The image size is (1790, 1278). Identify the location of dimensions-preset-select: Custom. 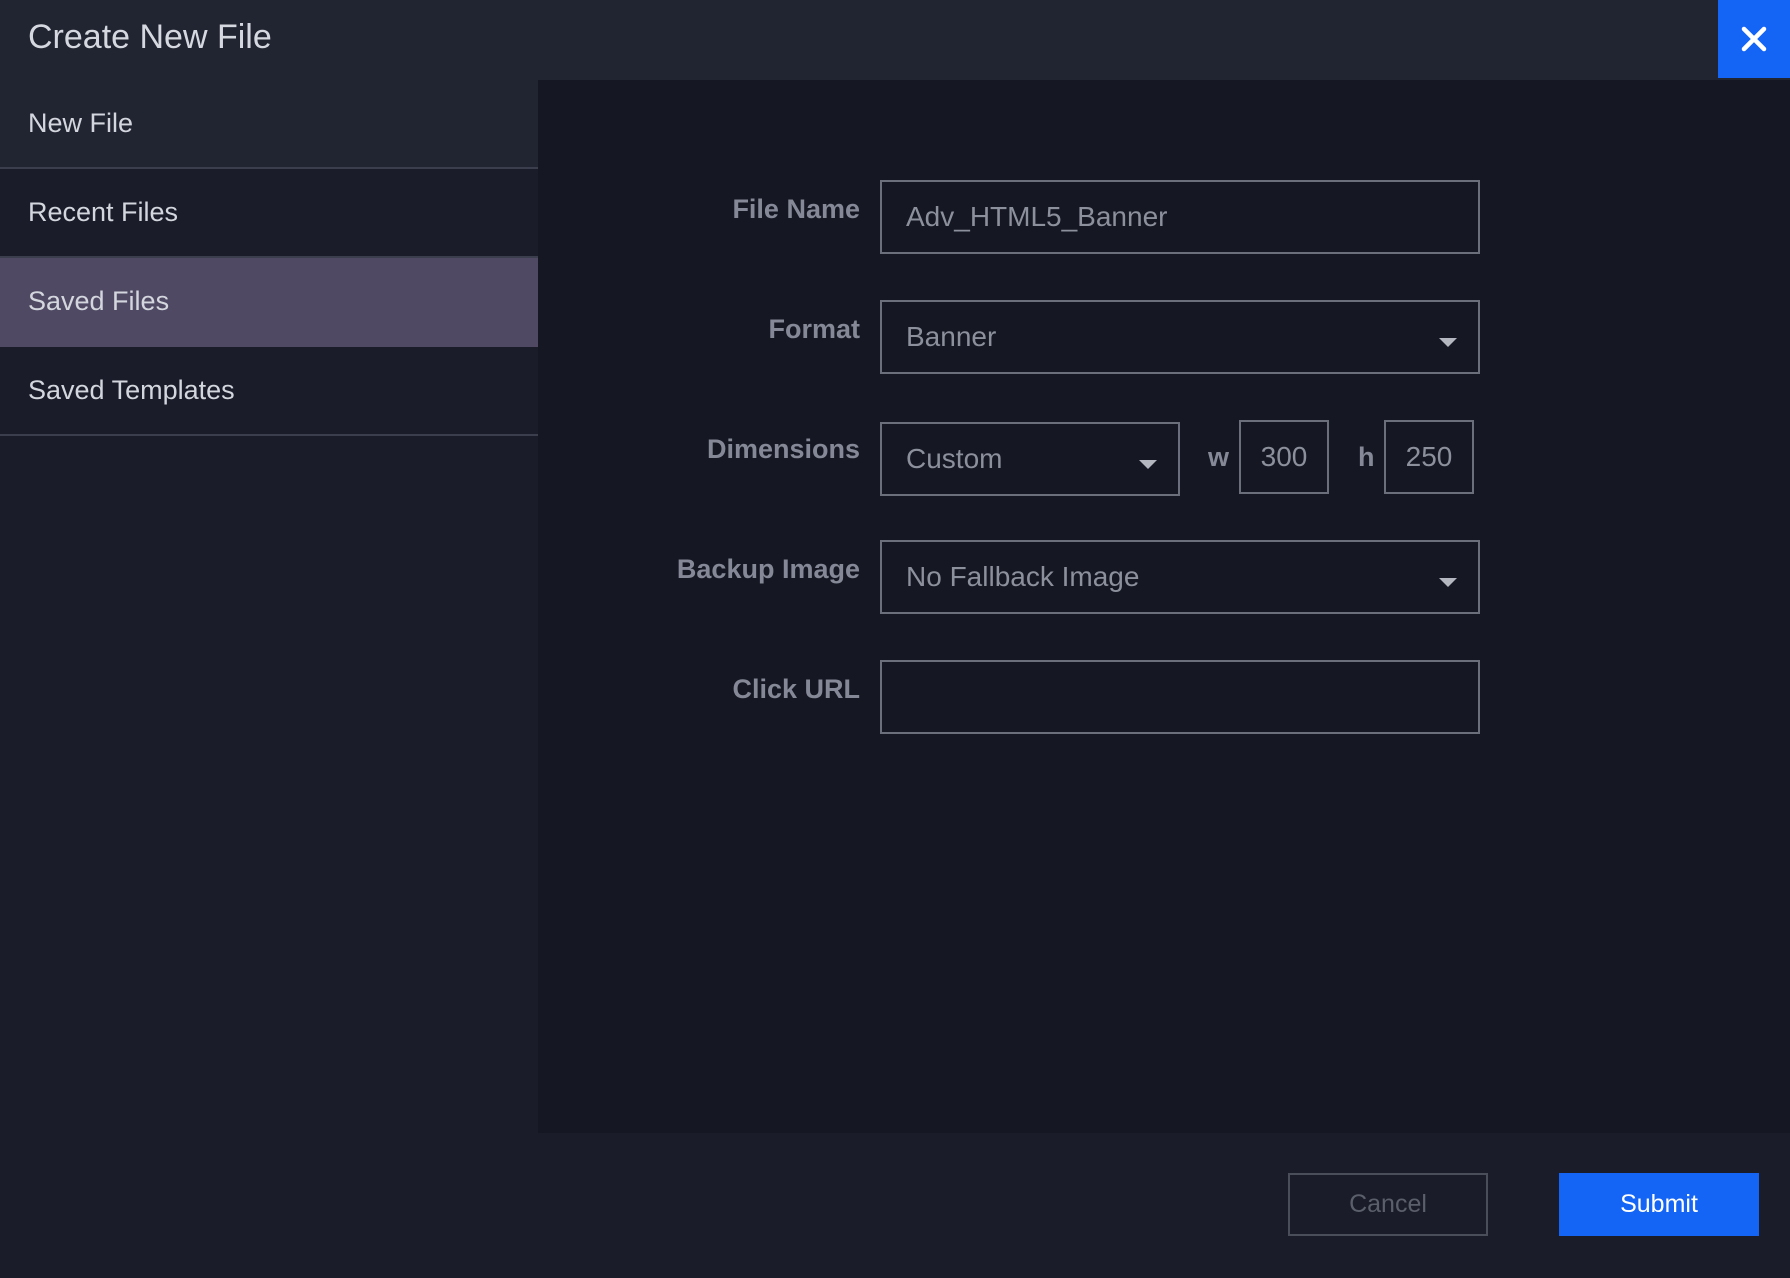
(1030, 459).